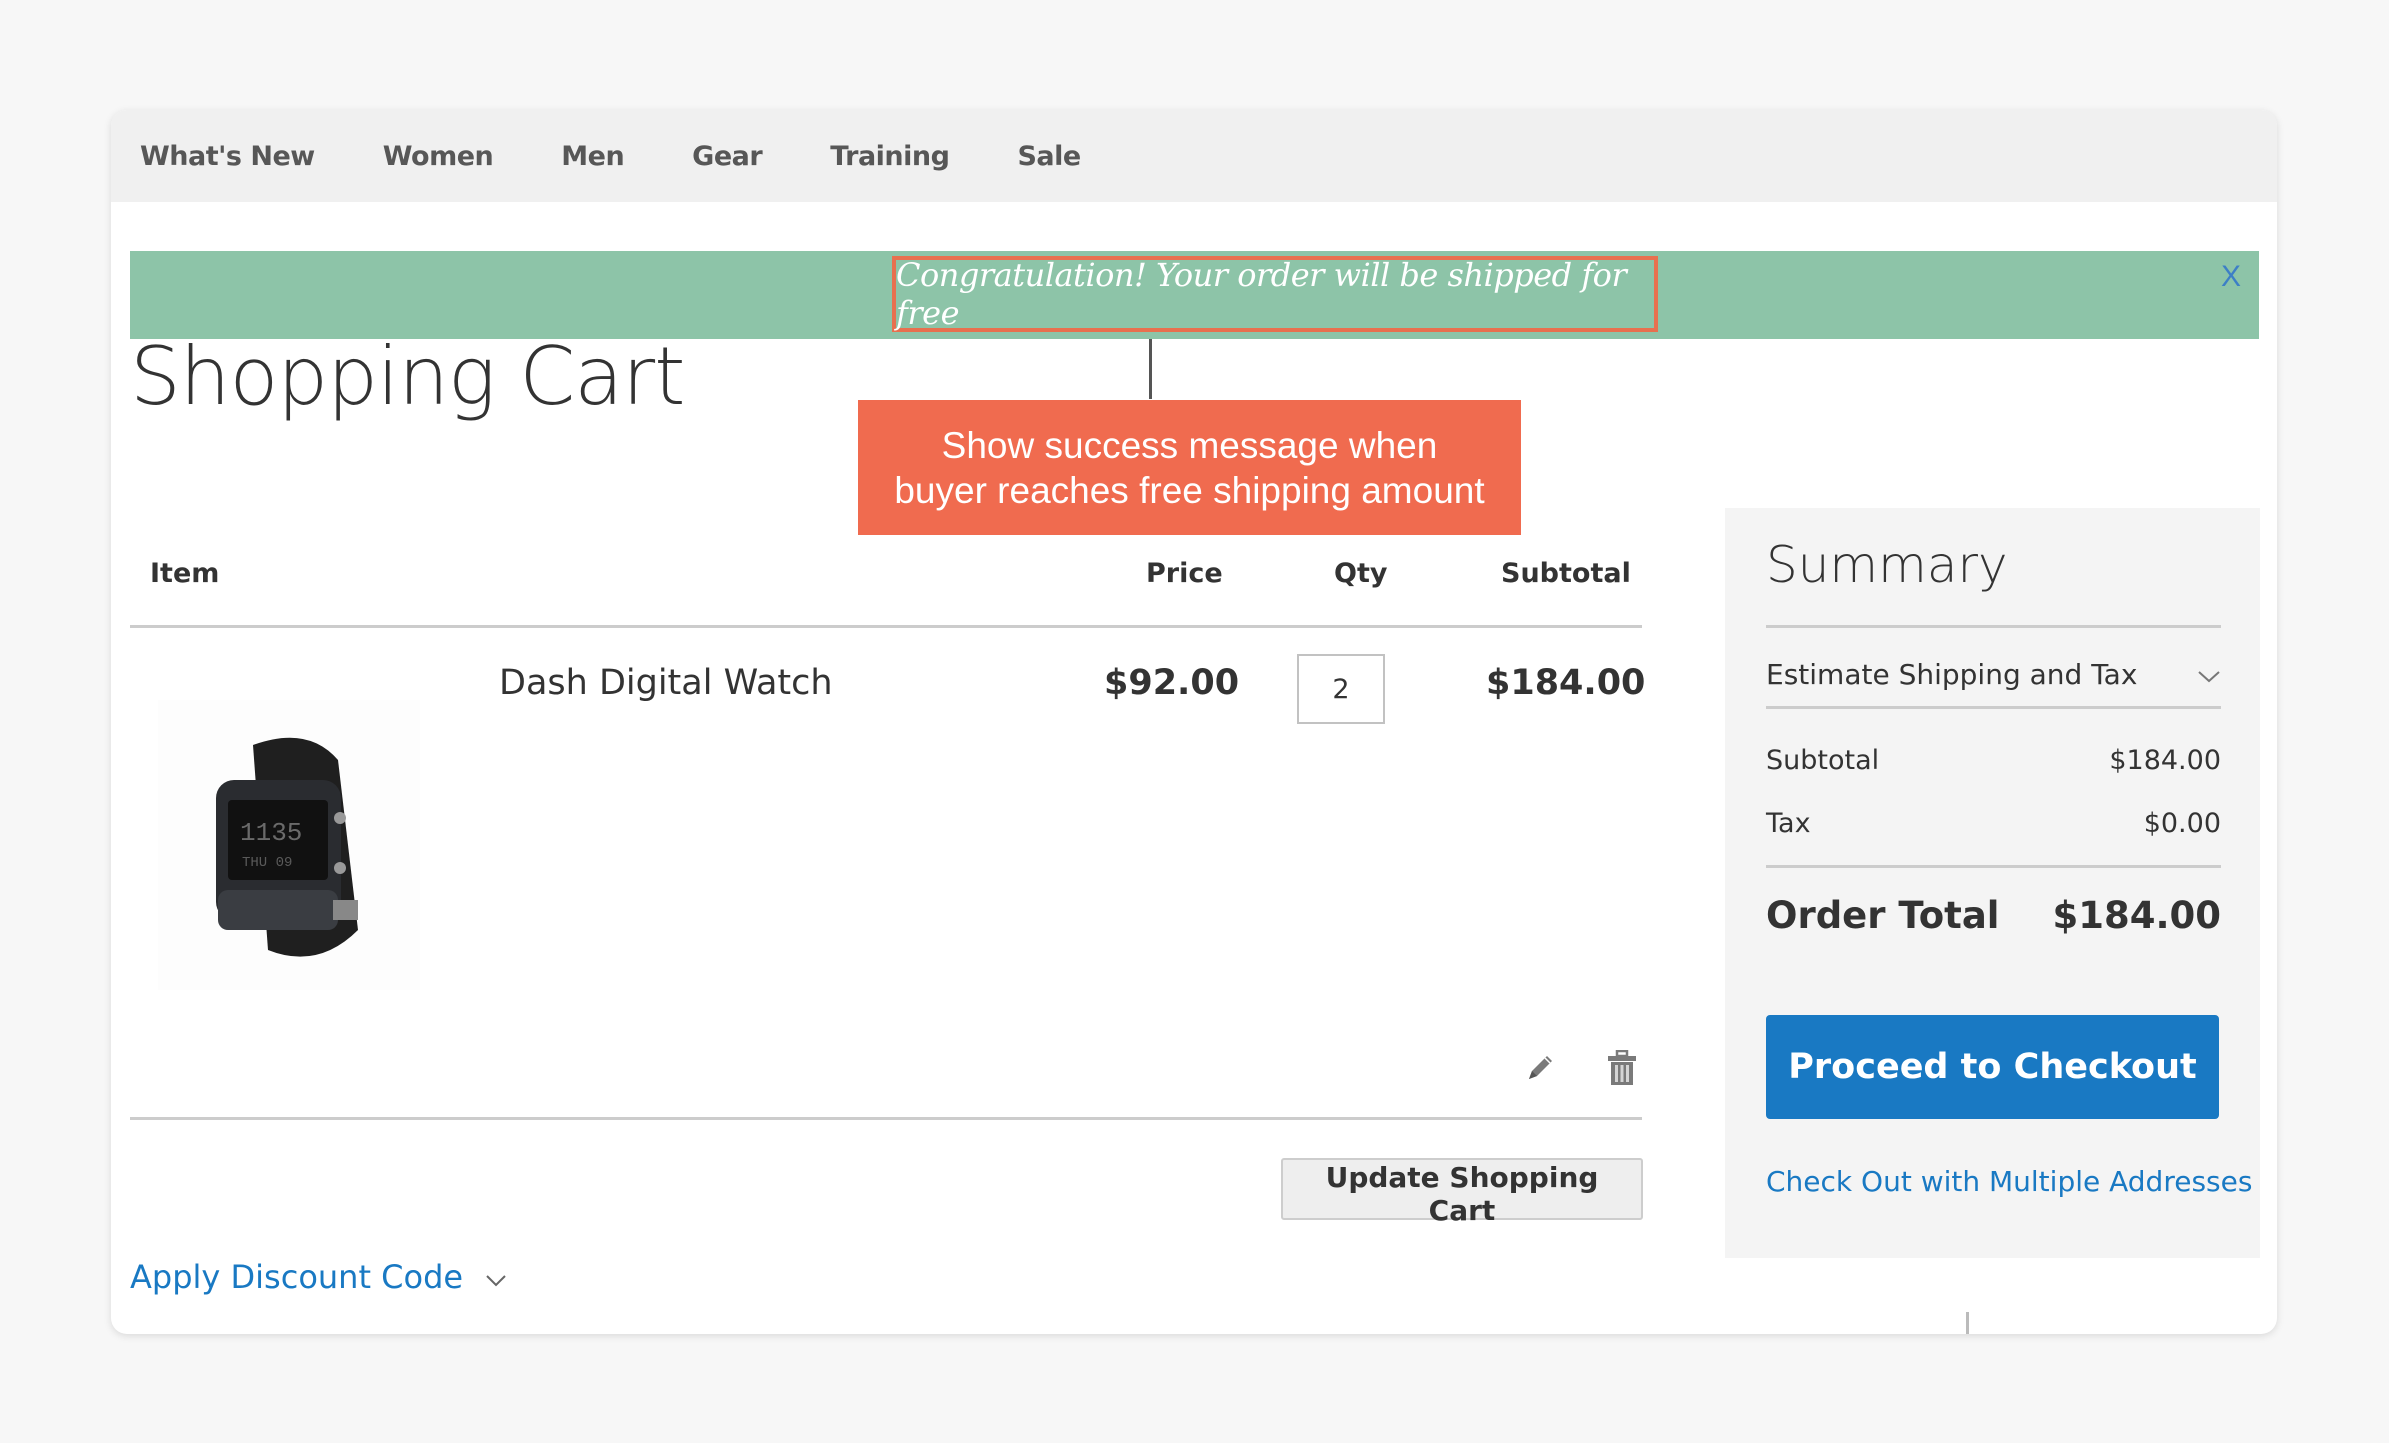 This screenshot has height=1443, width=2389. Describe the element at coordinates (2182, 823) in the screenshot. I see `summary-tax-value: $0.00` at that location.